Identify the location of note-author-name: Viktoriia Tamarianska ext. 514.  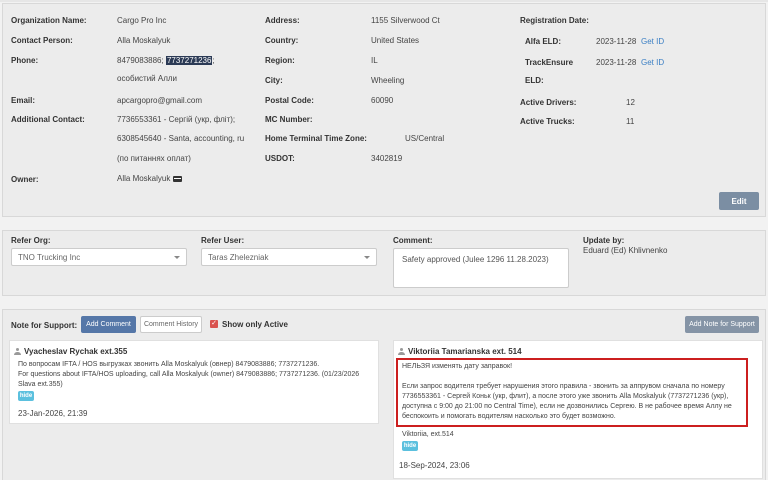
(465, 351).